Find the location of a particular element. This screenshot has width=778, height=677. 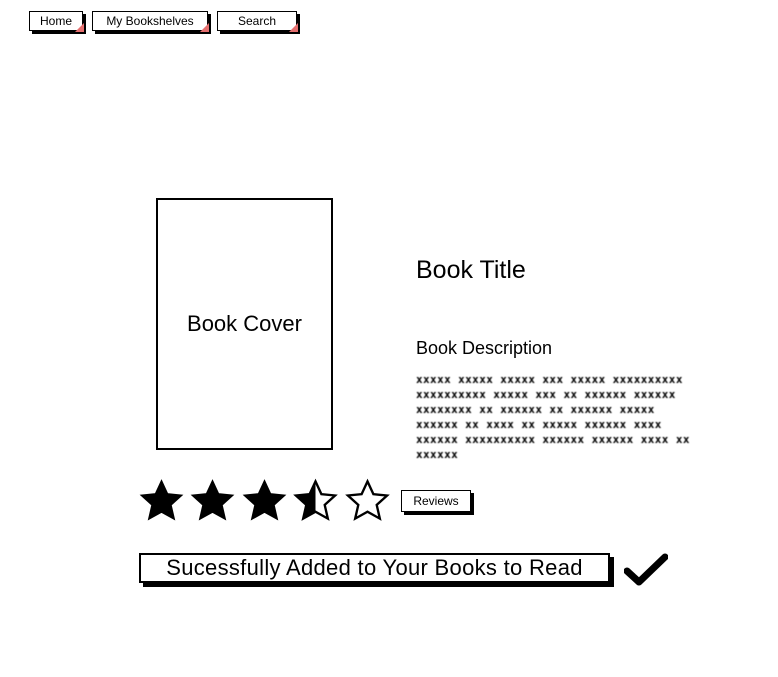

book-cover: Book Cover is located at coordinates (244, 324).